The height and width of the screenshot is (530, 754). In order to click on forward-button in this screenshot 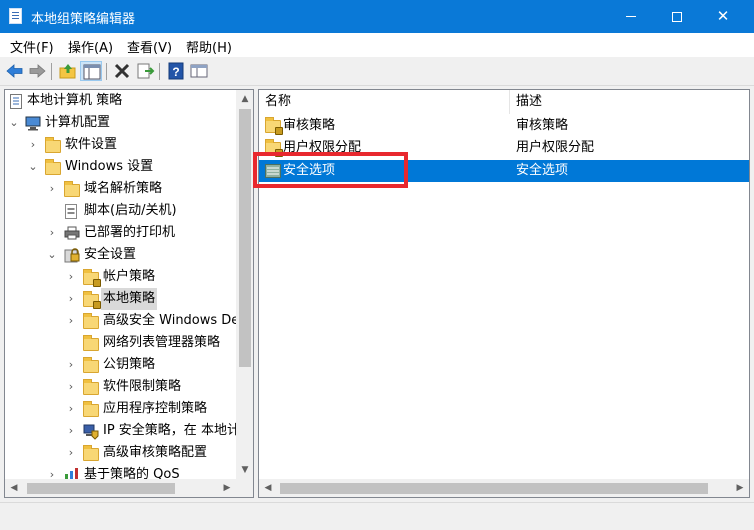, I will do `click(37, 71)`.